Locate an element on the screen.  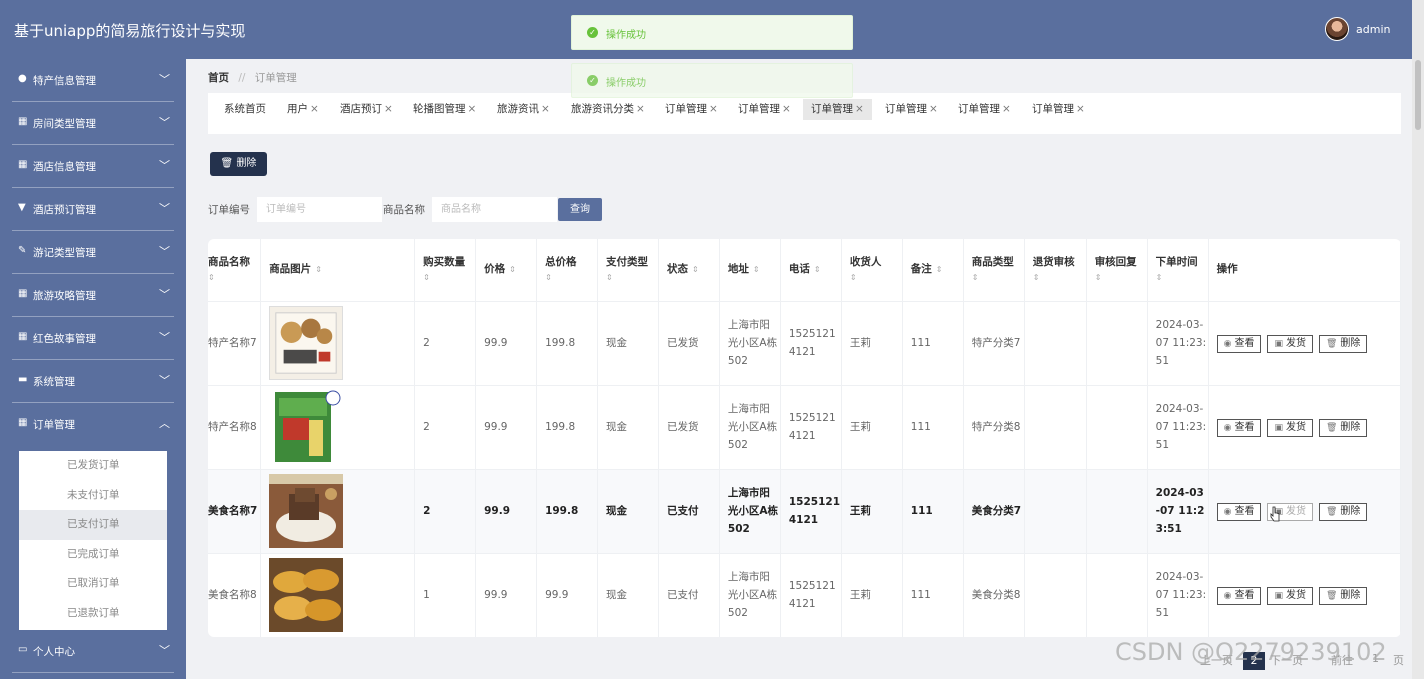
cell-review-reply is located at coordinates (1117, 595).